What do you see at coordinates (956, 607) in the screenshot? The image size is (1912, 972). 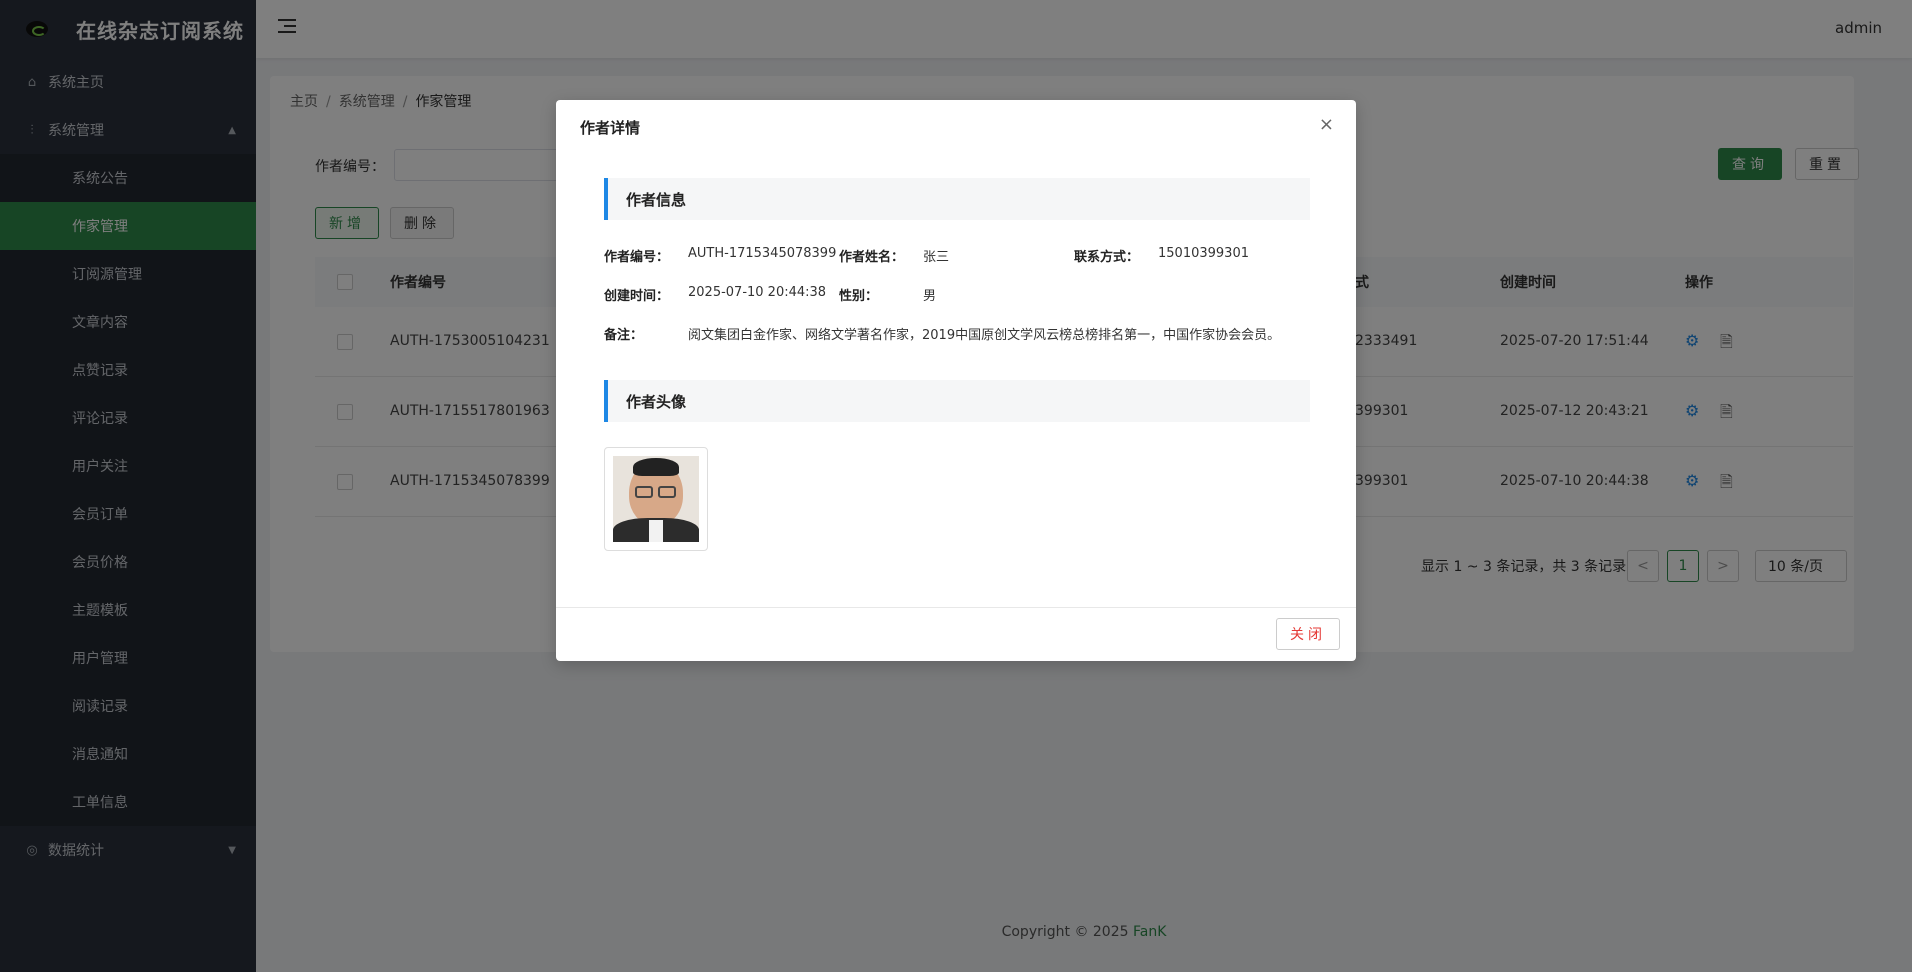 I see `modal-divider` at bounding box center [956, 607].